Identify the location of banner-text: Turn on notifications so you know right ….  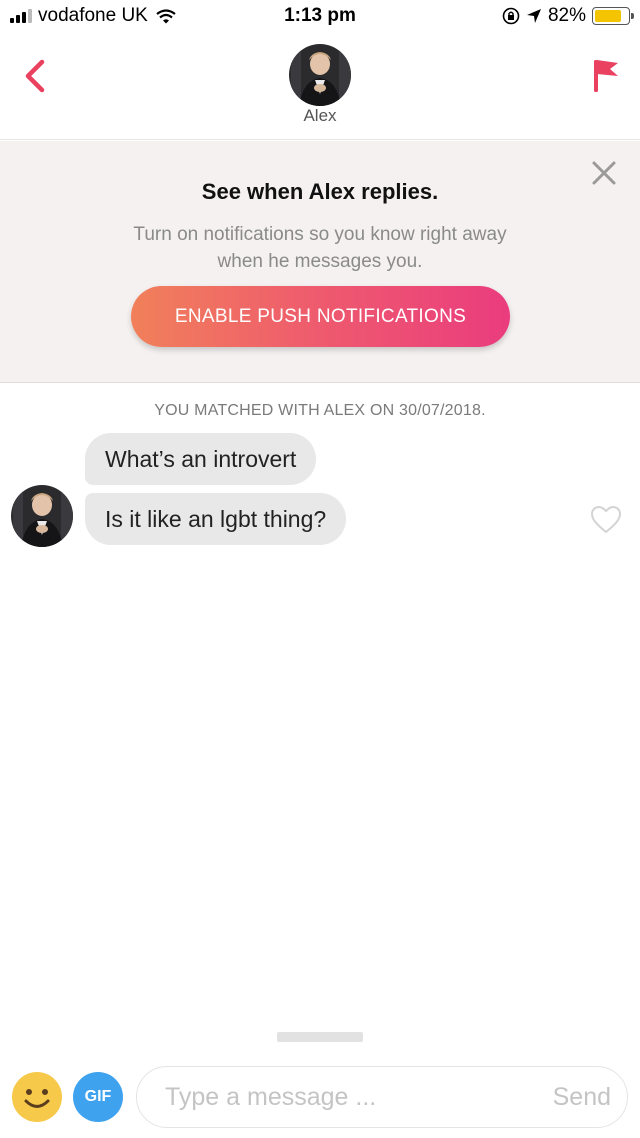
(320, 248).